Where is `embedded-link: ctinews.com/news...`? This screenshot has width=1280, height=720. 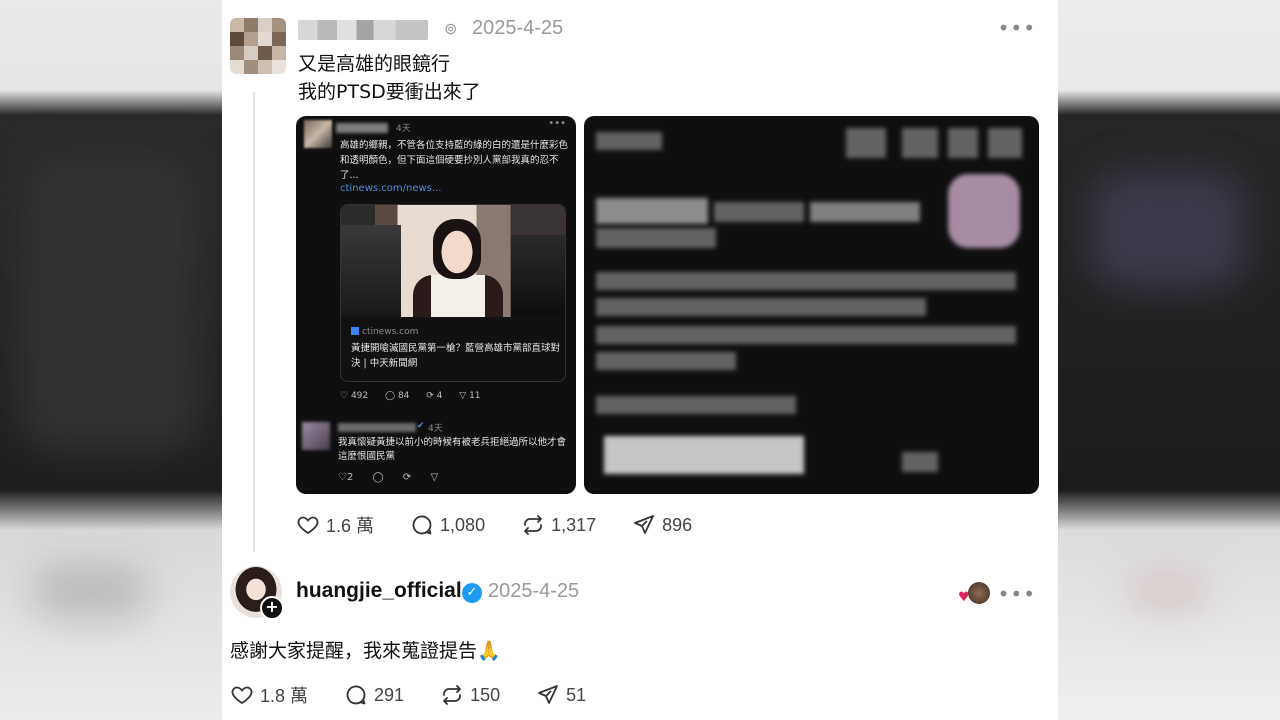 embedded-link: ctinews.com/news... is located at coordinates (391, 188).